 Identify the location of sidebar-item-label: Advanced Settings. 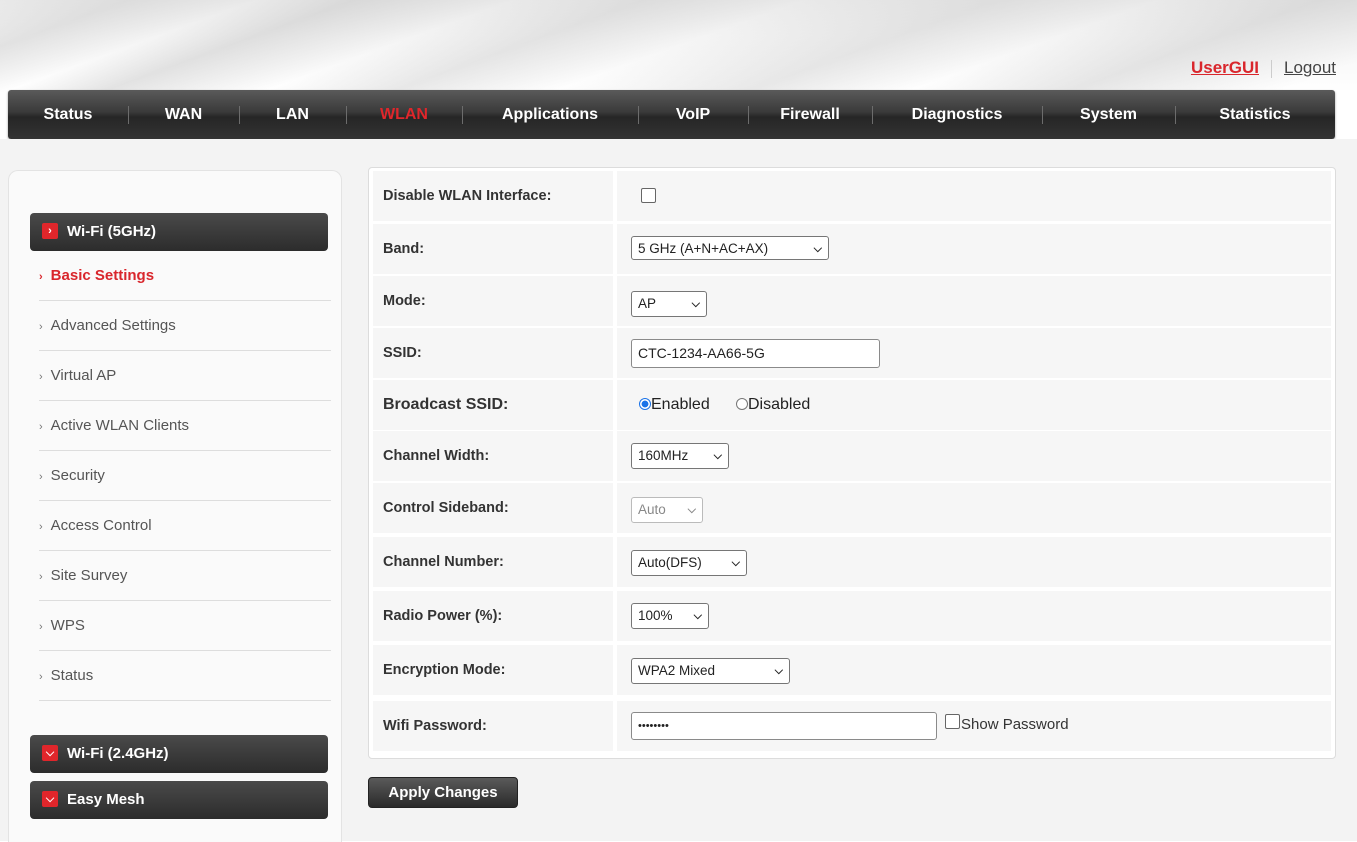
(113, 325).